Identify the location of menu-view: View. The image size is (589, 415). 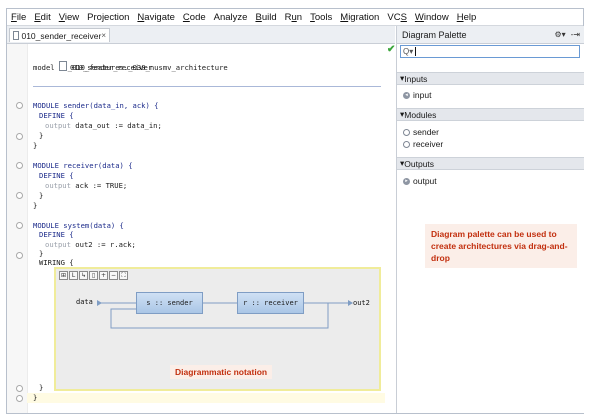
(69, 17).